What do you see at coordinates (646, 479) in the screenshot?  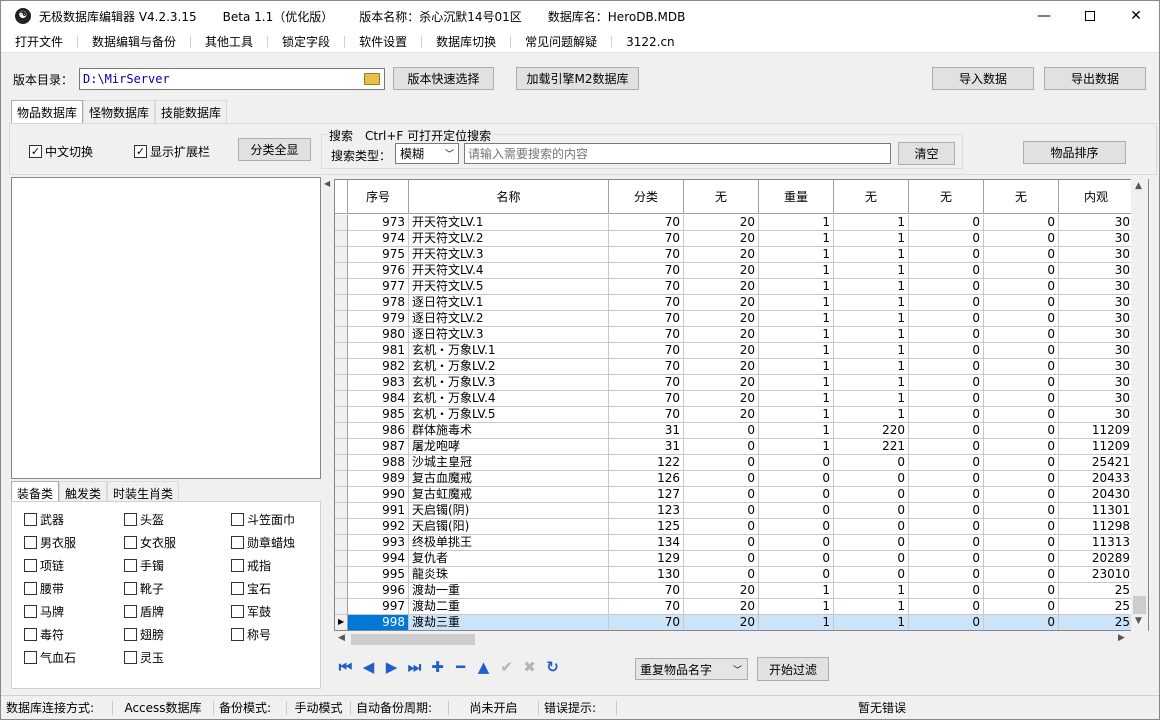 I see `table-cell: 126` at bounding box center [646, 479].